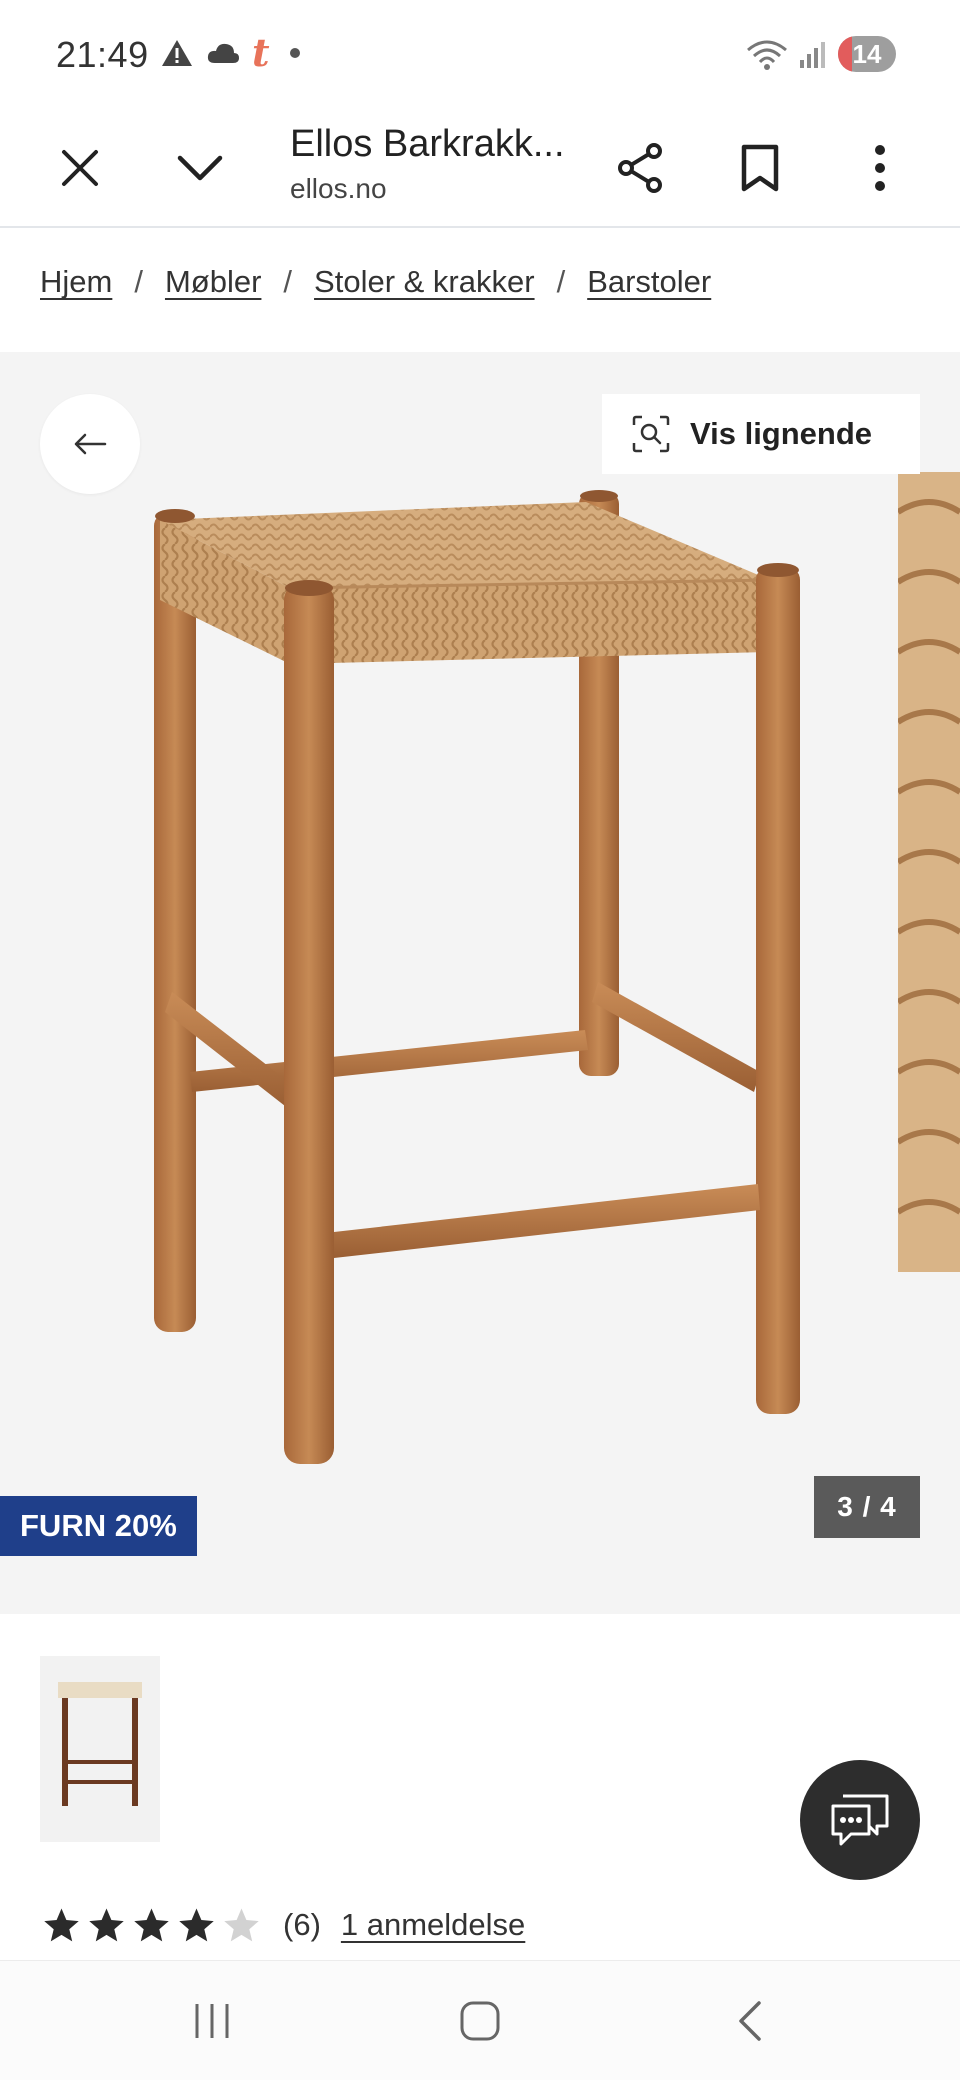  I want to click on home-icon, so click(480, 2021).